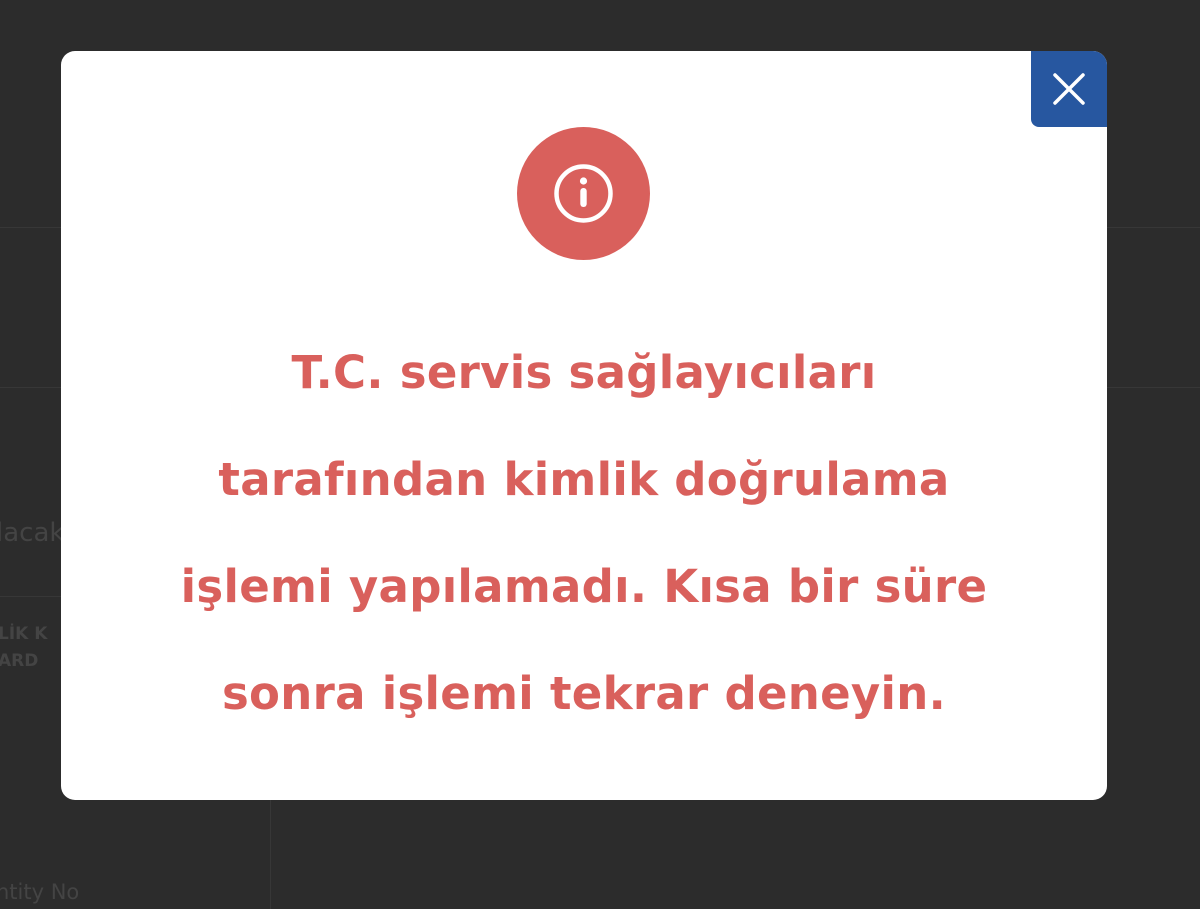  I want to click on close-button, so click(1069, 89).